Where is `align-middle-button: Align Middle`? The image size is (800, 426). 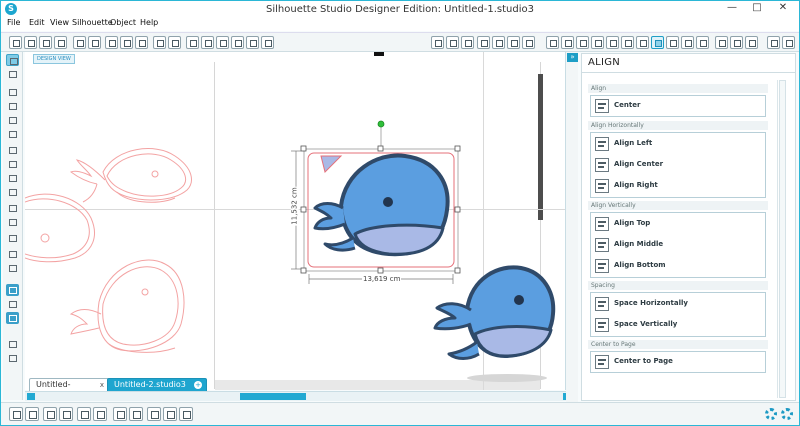
align-middle-button: Align Middle is located at coordinates (675, 245).